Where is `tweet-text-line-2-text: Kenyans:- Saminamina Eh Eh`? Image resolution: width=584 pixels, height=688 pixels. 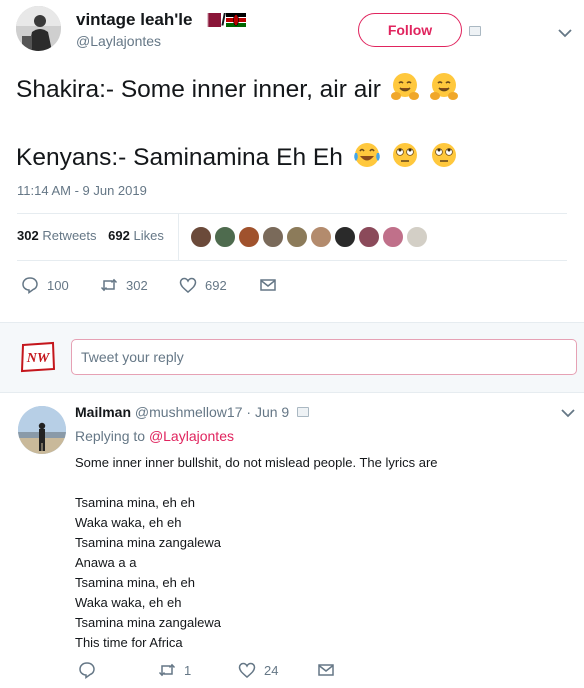
tweet-text-line-2-text: Kenyans:- Saminamina Eh Eh is located at coordinates (179, 157).